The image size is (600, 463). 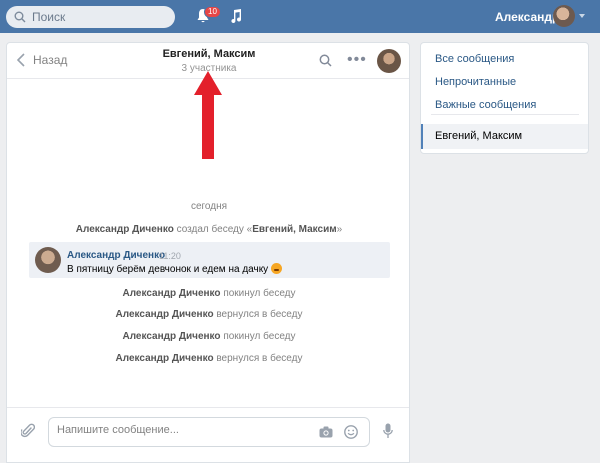 I want to click on user-avatar, so click(x=564, y=16).